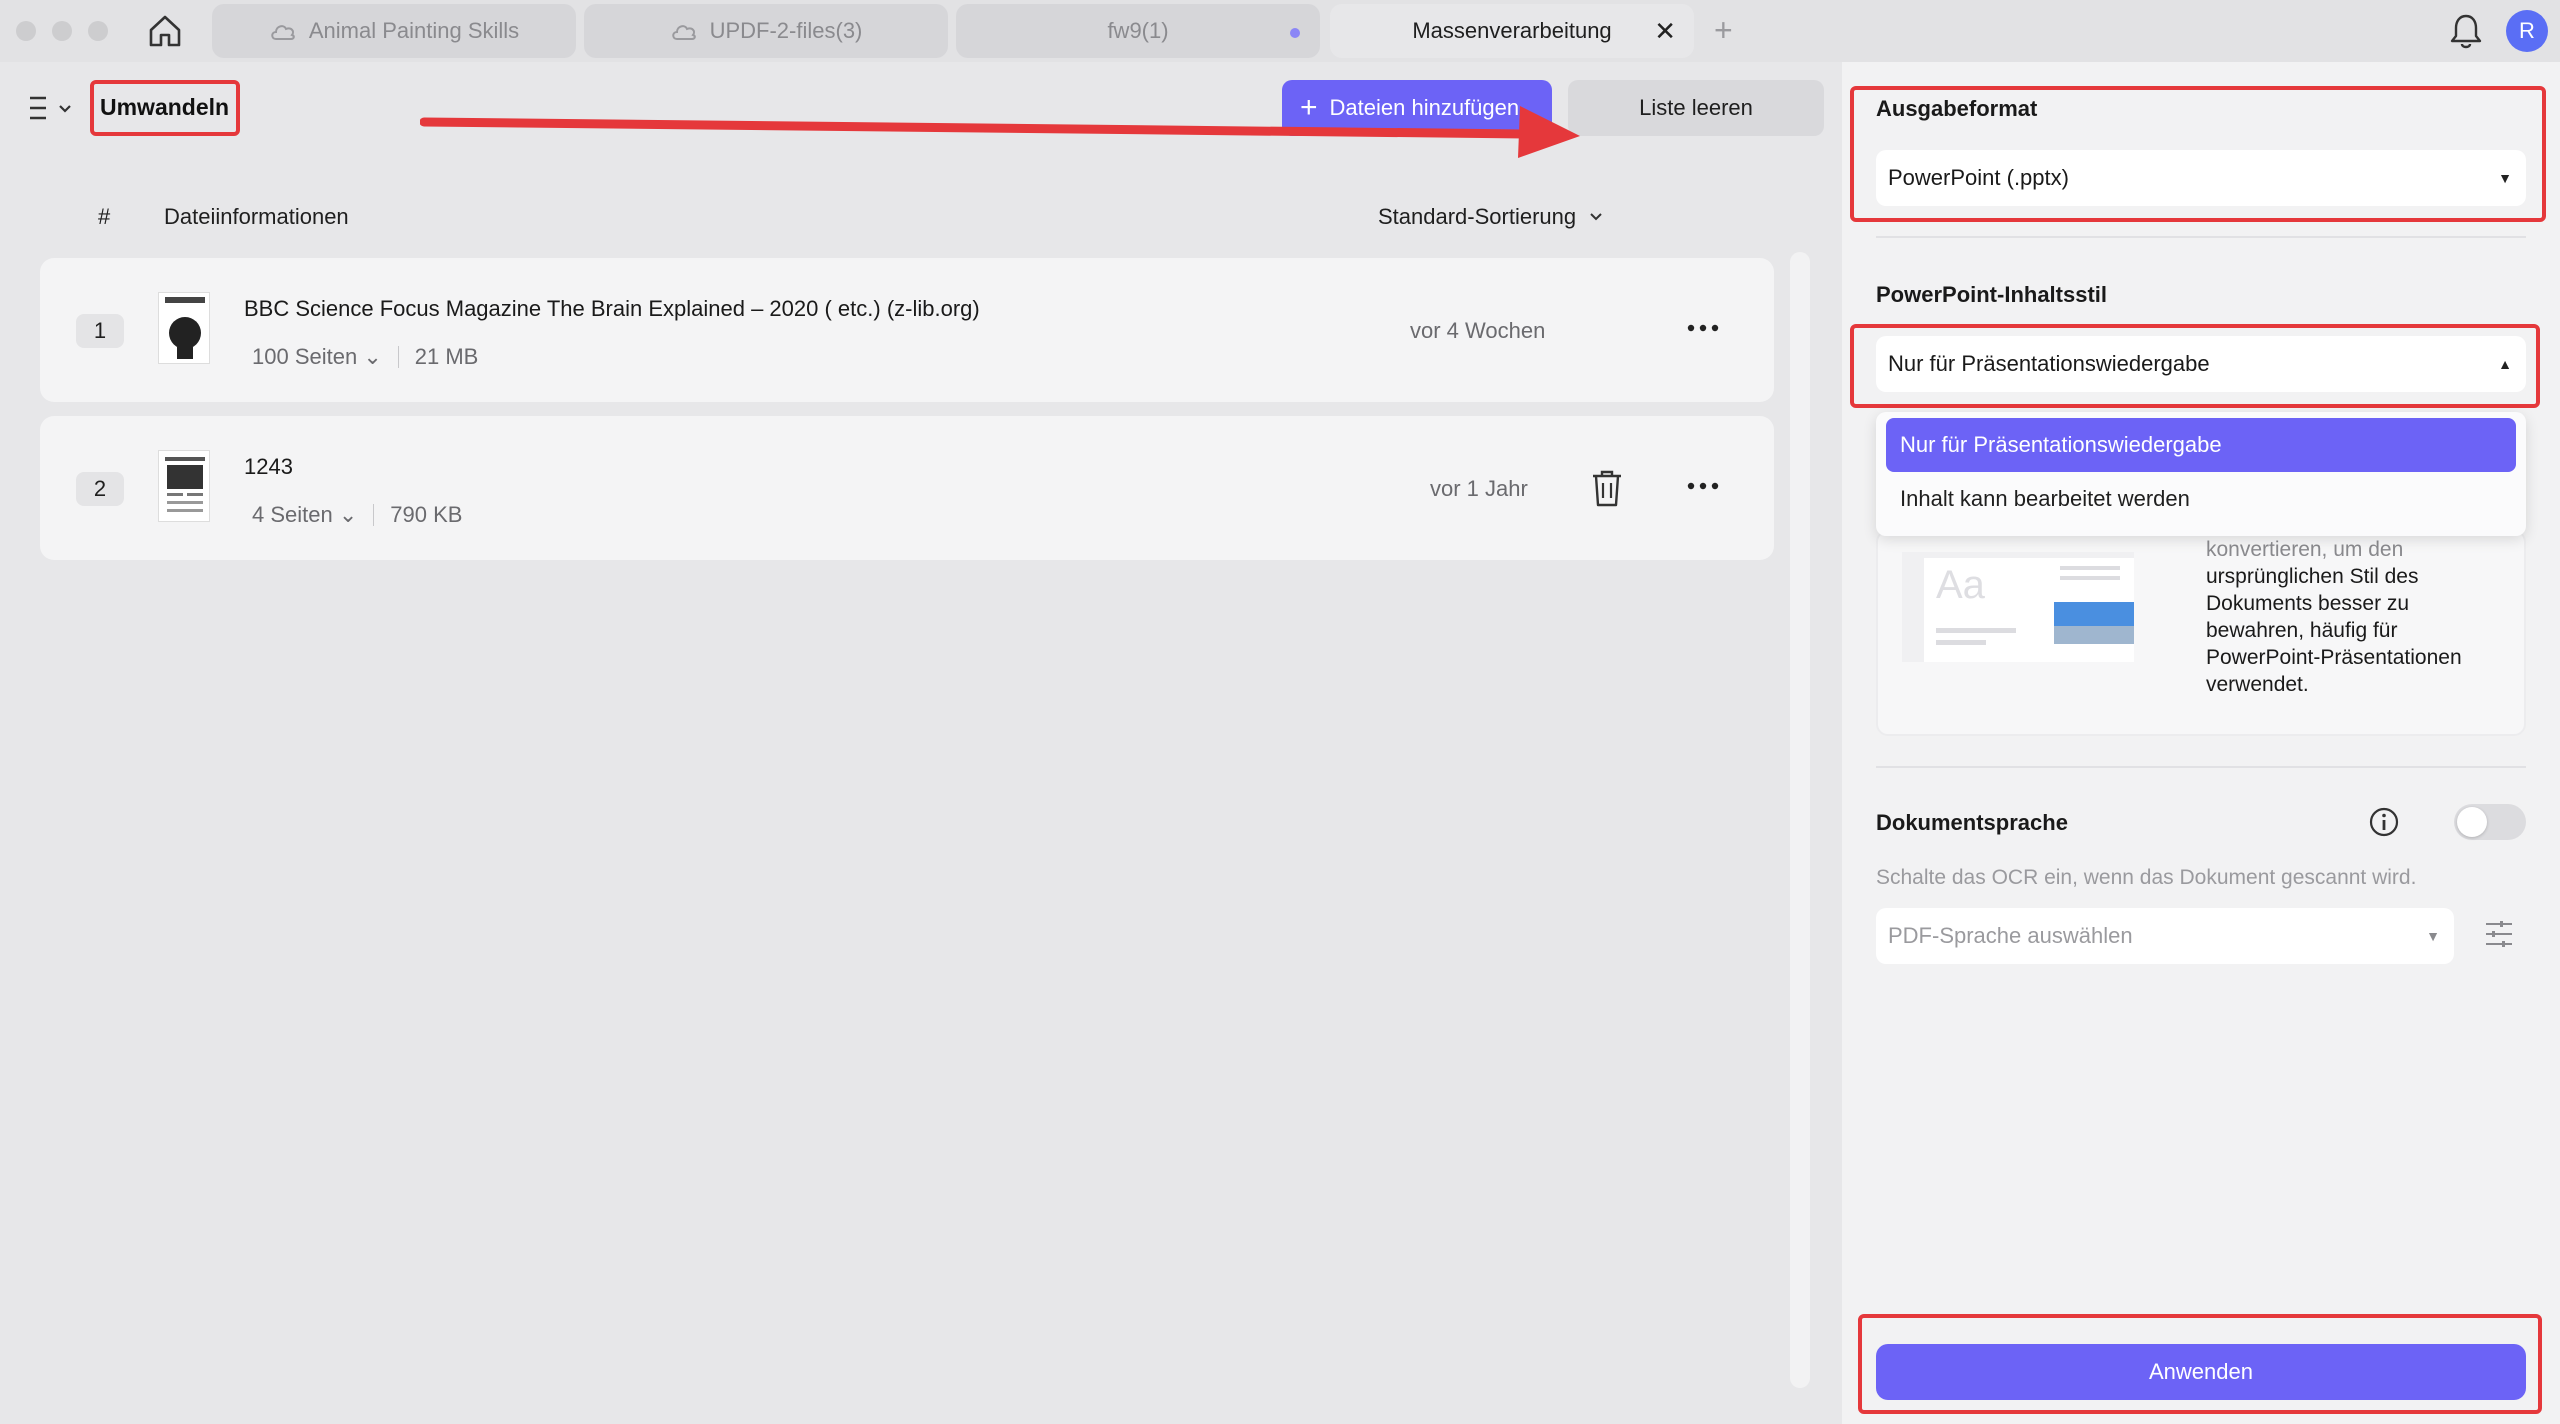  What do you see at coordinates (1992, 294) in the screenshot?
I see `content-style-label: PowerPoint-Inhaltsstil` at bounding box center [1992, 294].